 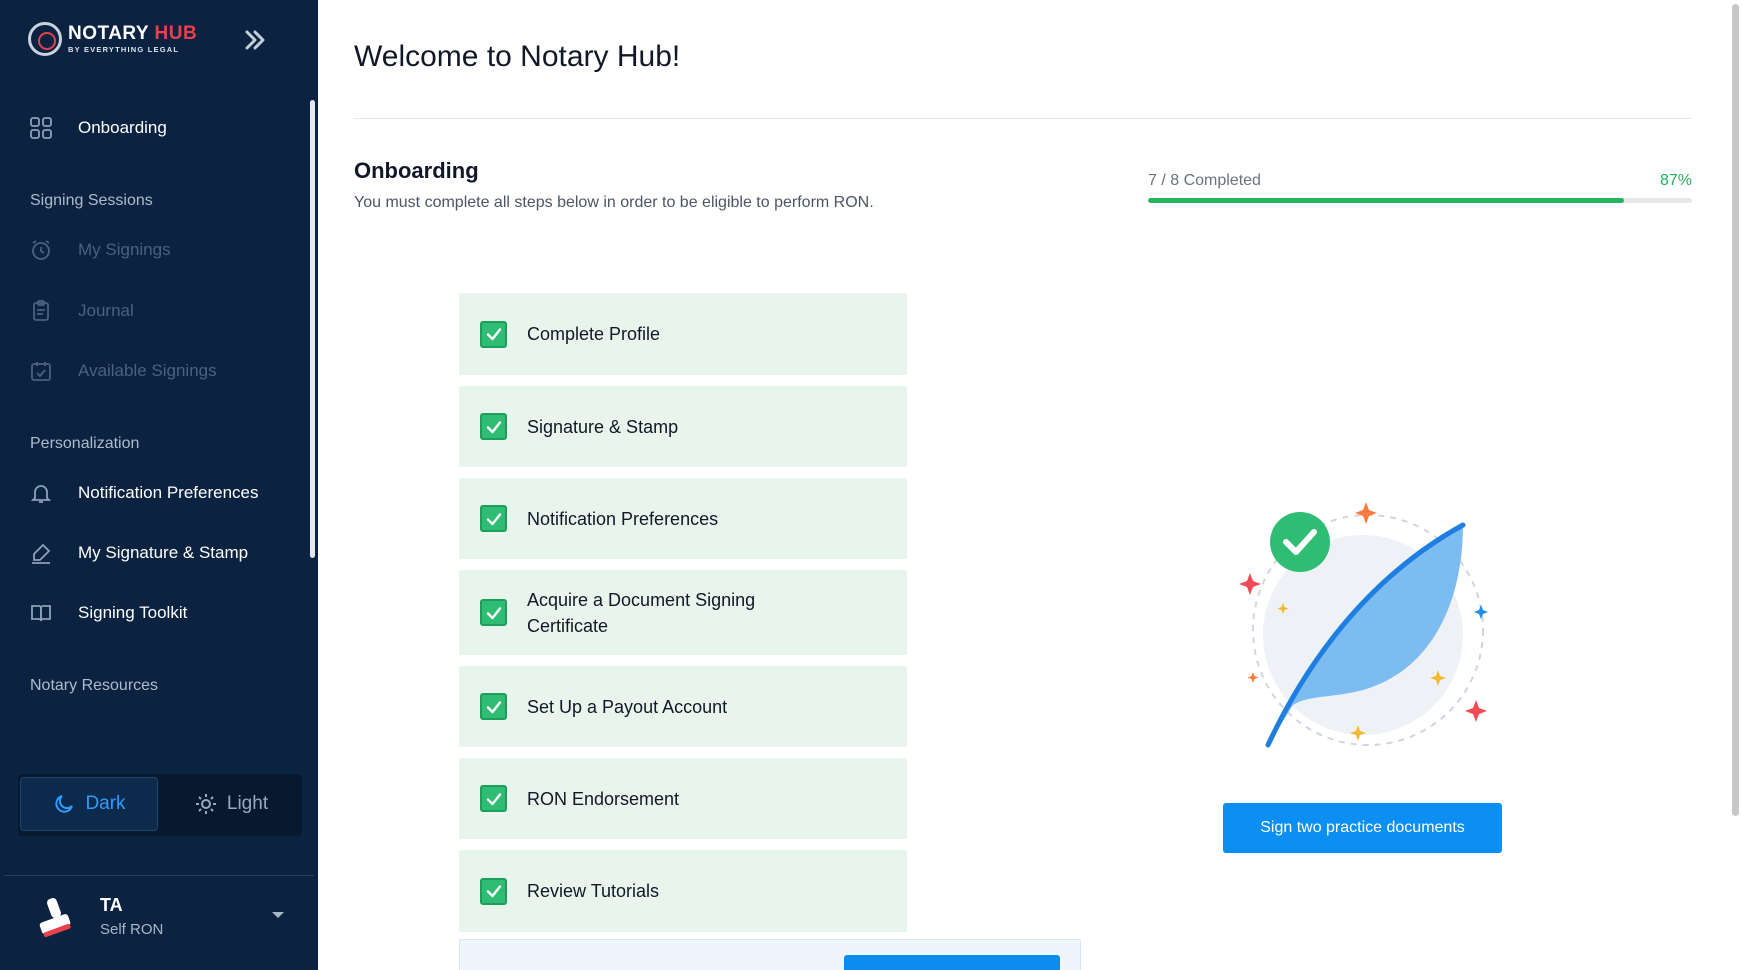 What do you see at coordinates (247, 803) in the screenshot?
I see `theme-light-label: Light` at bounding box center [247, 803].